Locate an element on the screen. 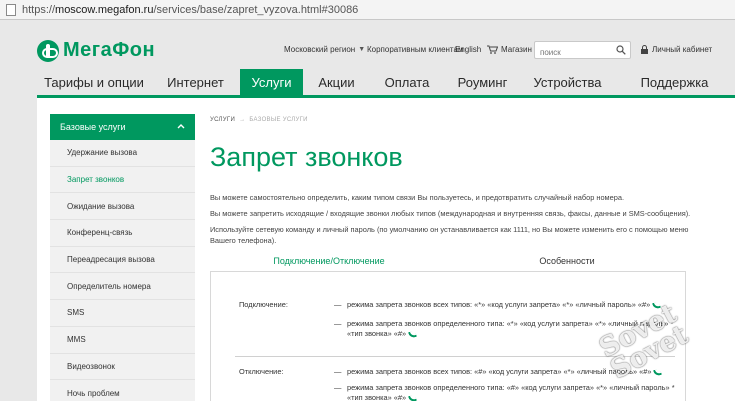 This screenshot has height=401, width=735. sidebar-item-call-waiting: Ожидание вызова is located at coordinates (122, 207).